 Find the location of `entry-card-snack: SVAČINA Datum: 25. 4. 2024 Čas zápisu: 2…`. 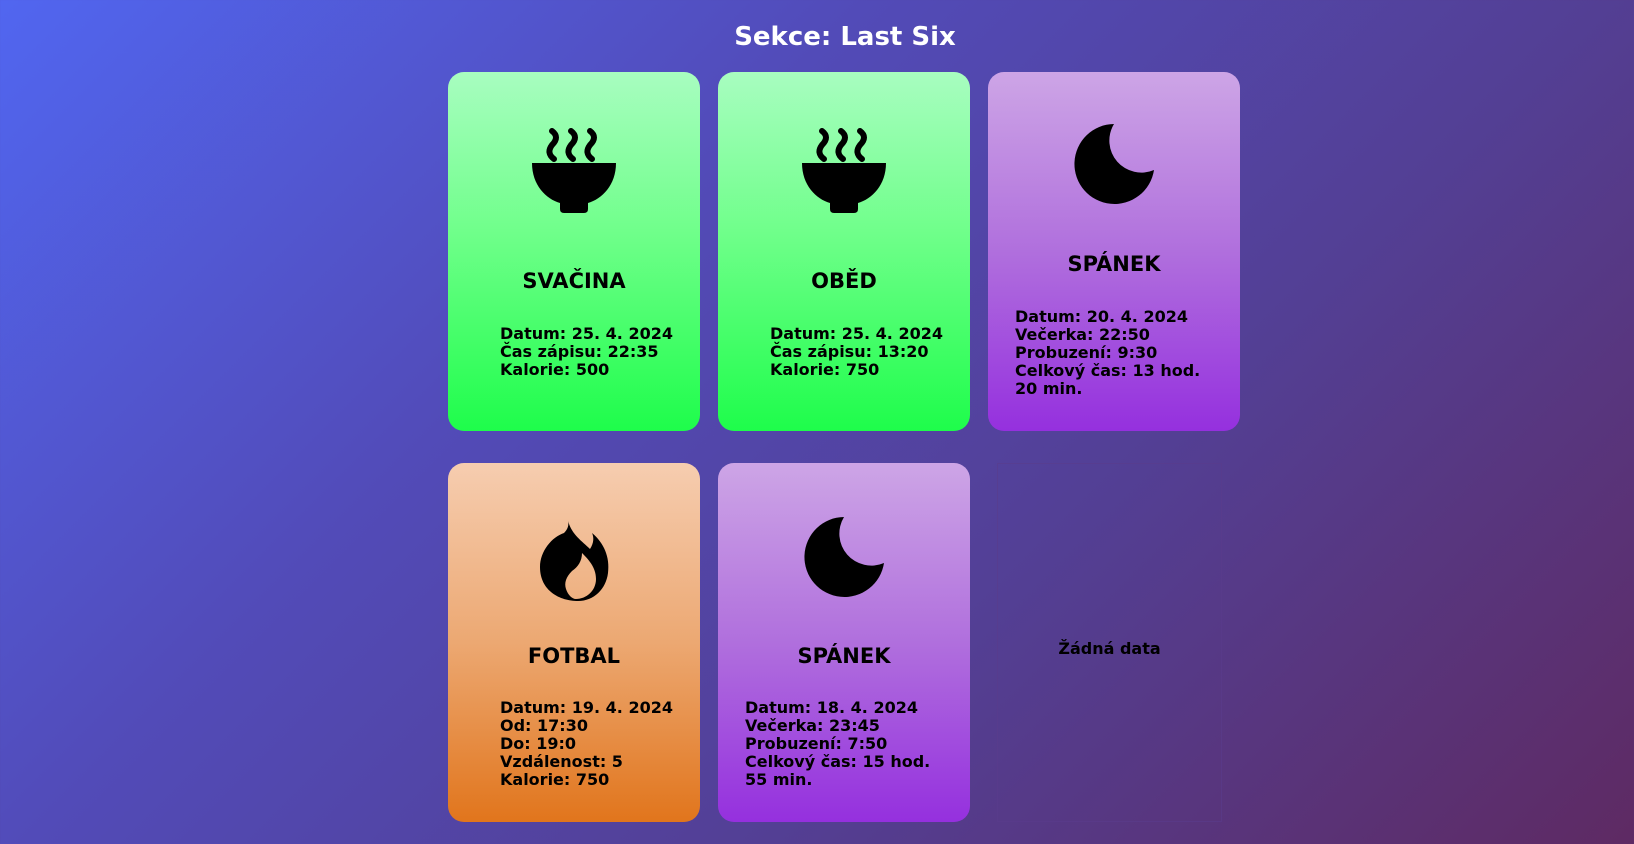

entry-card-snack: SVAČINA Datum: 25. 4. 2024 Čas zápisu: 2… is located at coordinates (574, 251).